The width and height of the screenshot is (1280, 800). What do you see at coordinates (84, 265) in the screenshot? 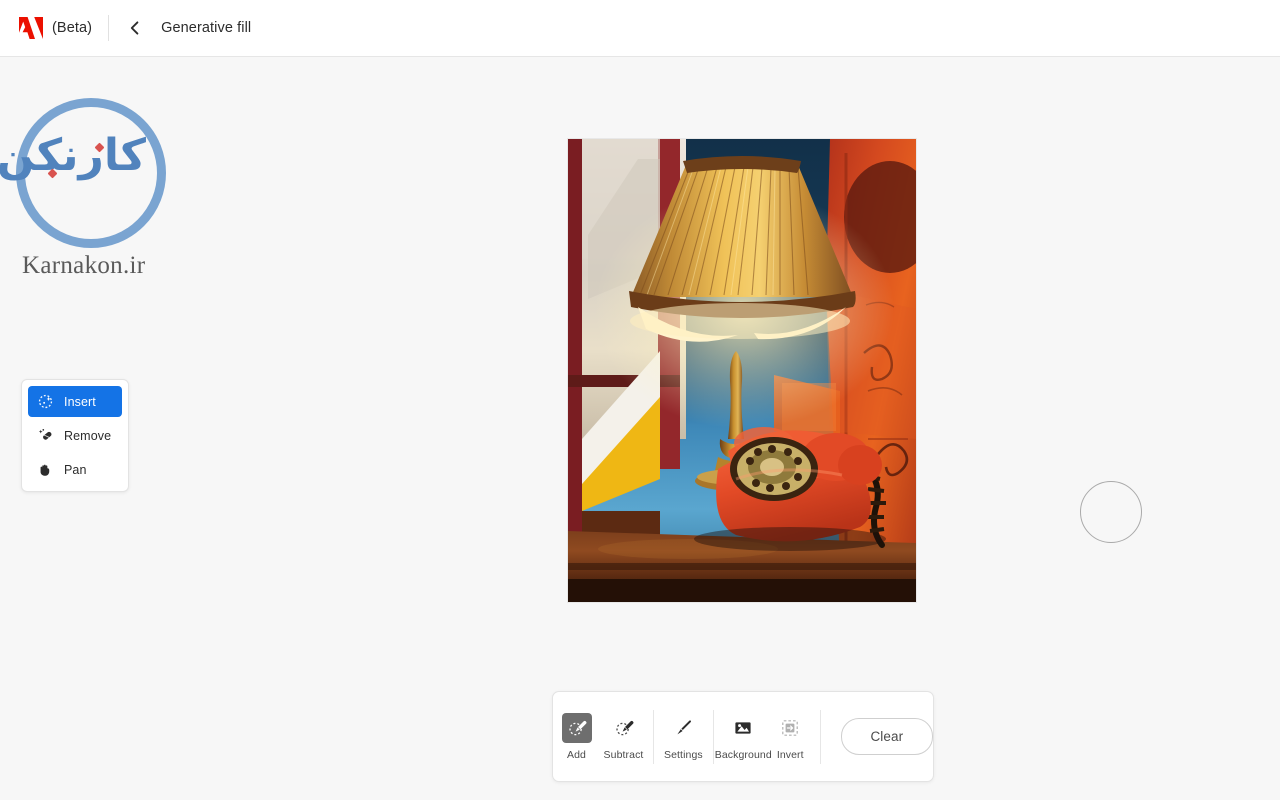
I see `watermark-site-text: Karnakon.ir` at bounding box center [84, 265].